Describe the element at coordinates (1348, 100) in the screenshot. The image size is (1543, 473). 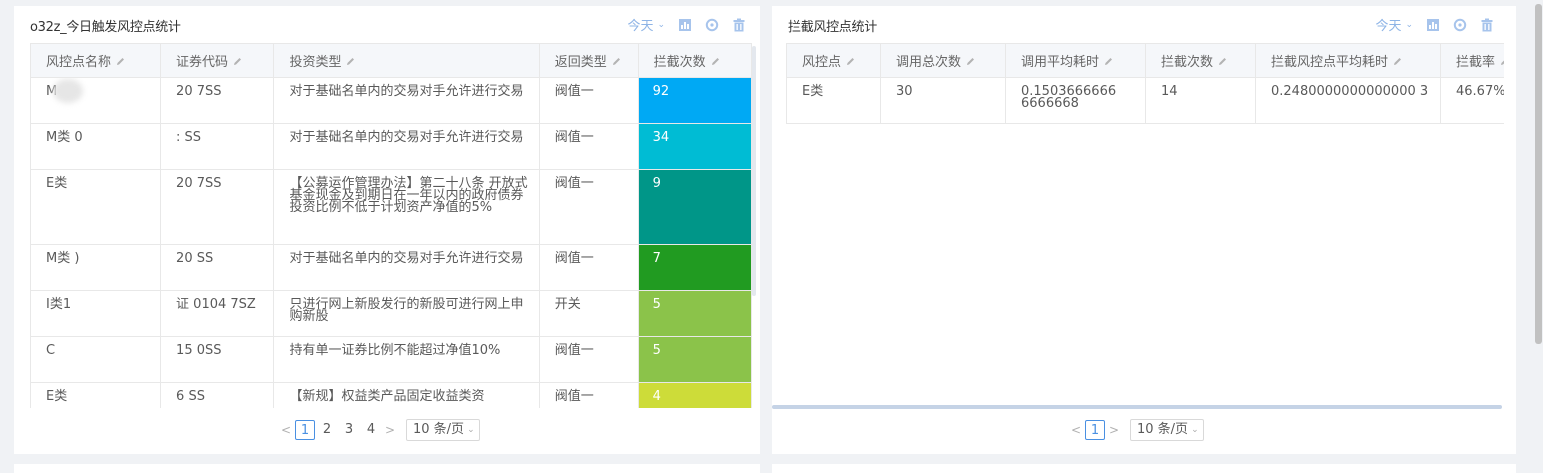
I see `intercept-avg-time: 0.2480000000000000 3` at that location.